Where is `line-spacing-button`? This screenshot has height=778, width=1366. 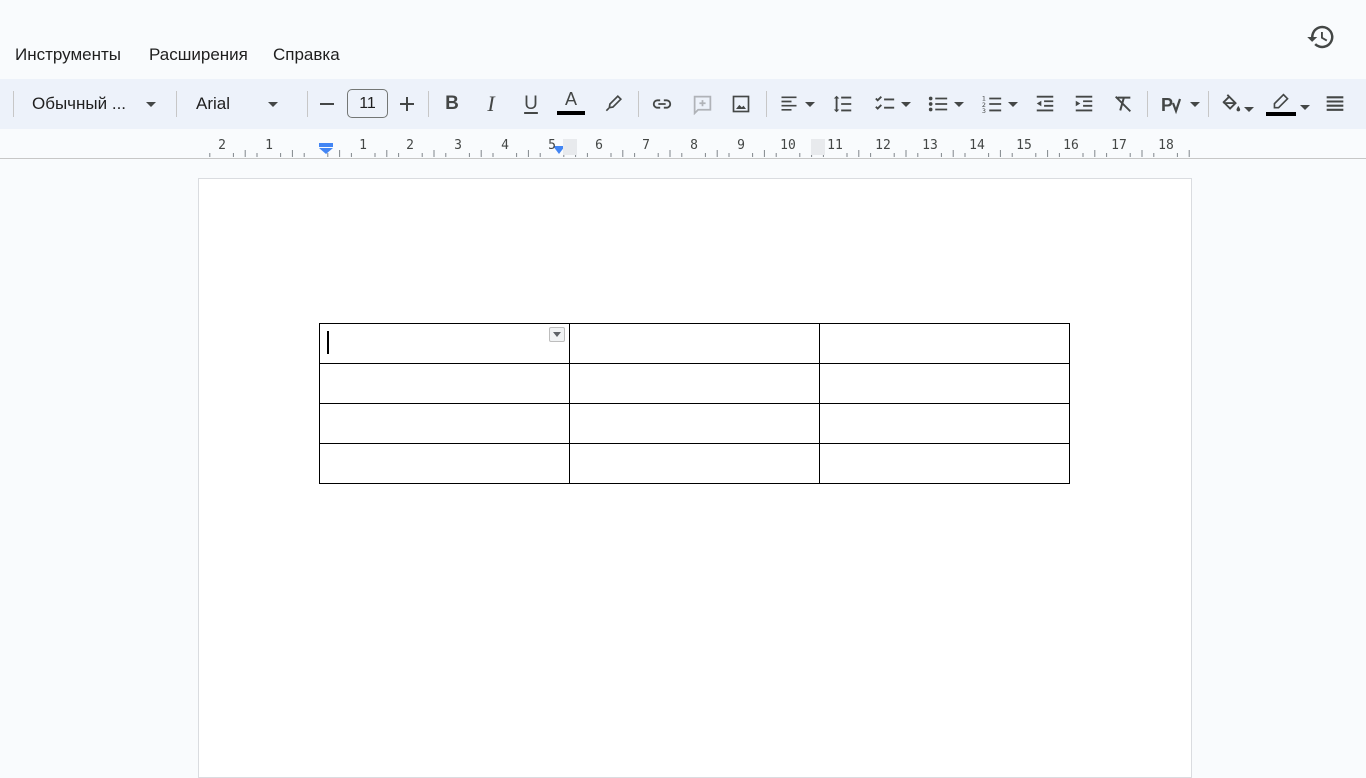
line-spacing-button is located at coordinates (843, 104).